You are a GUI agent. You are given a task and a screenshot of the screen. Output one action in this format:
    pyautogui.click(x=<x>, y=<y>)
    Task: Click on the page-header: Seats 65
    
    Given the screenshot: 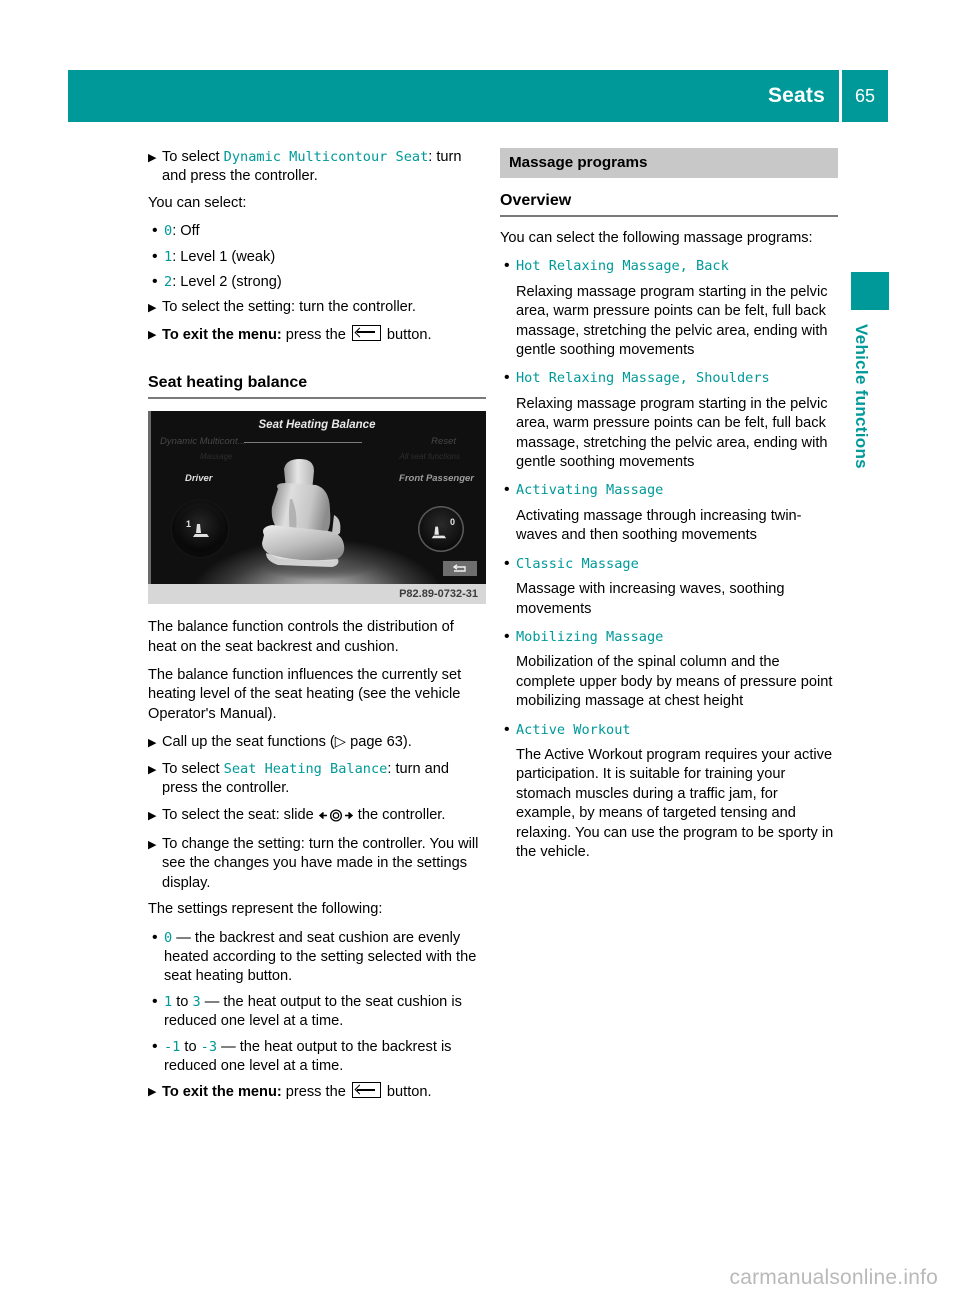 What is the action you would take?
    pyautogui.click(x=478, y=96)
    